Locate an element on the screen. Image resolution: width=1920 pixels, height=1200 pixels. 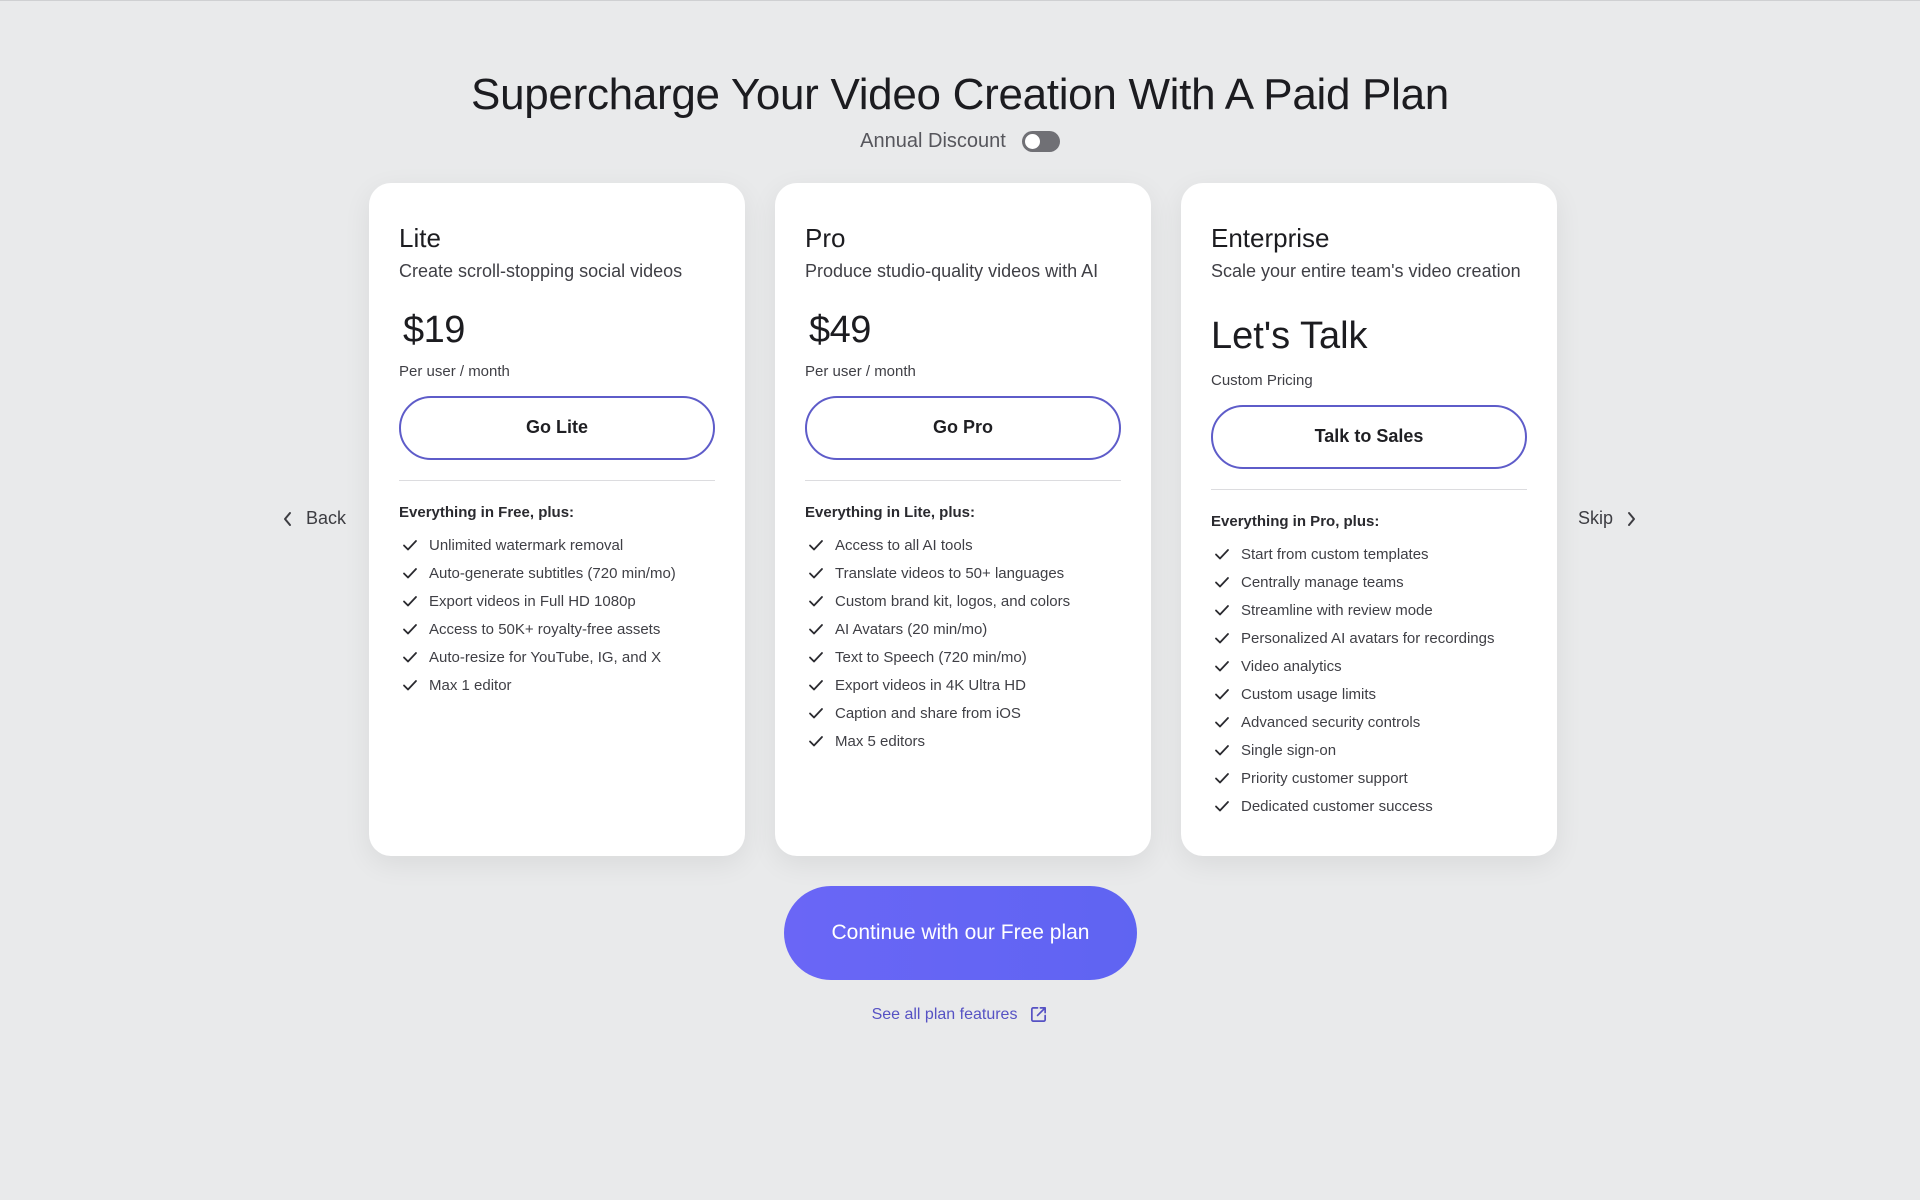
see-all-label: See all plan features is located at coordinates (944, 1014).